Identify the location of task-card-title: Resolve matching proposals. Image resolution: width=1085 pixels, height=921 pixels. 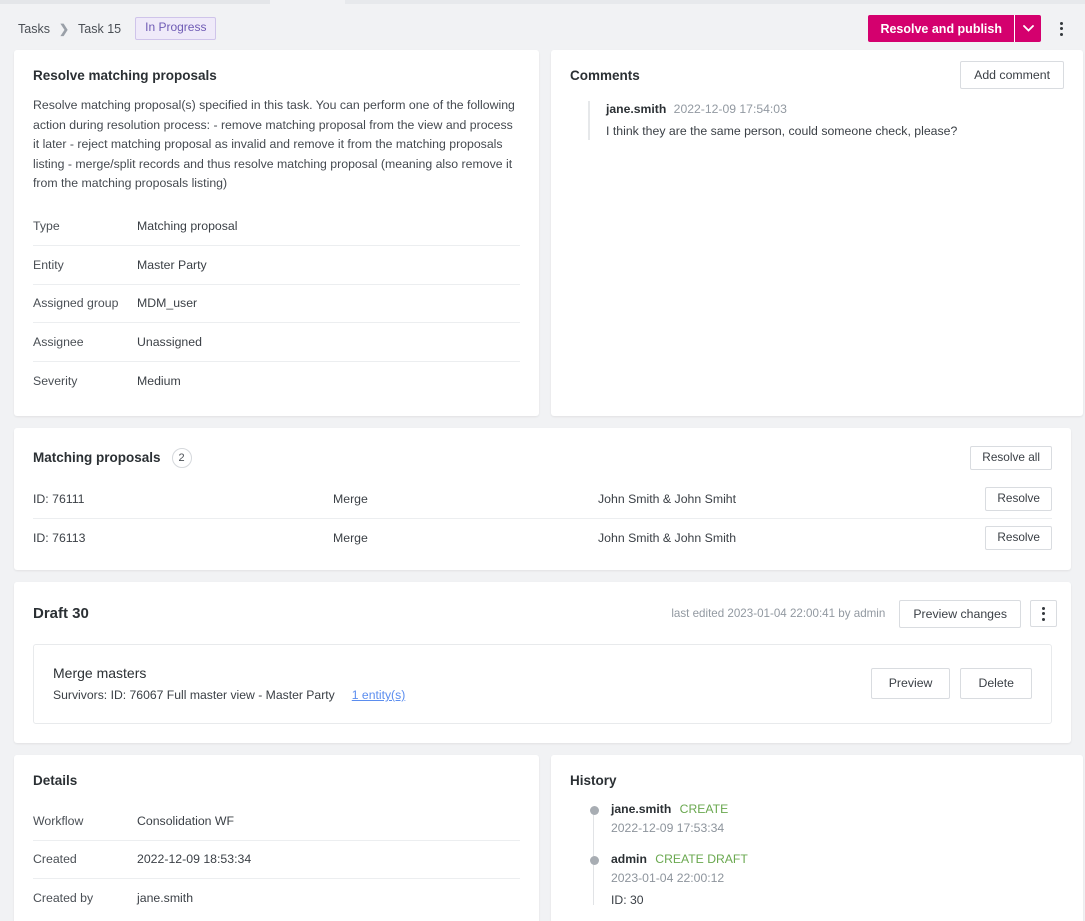
(125, 75).